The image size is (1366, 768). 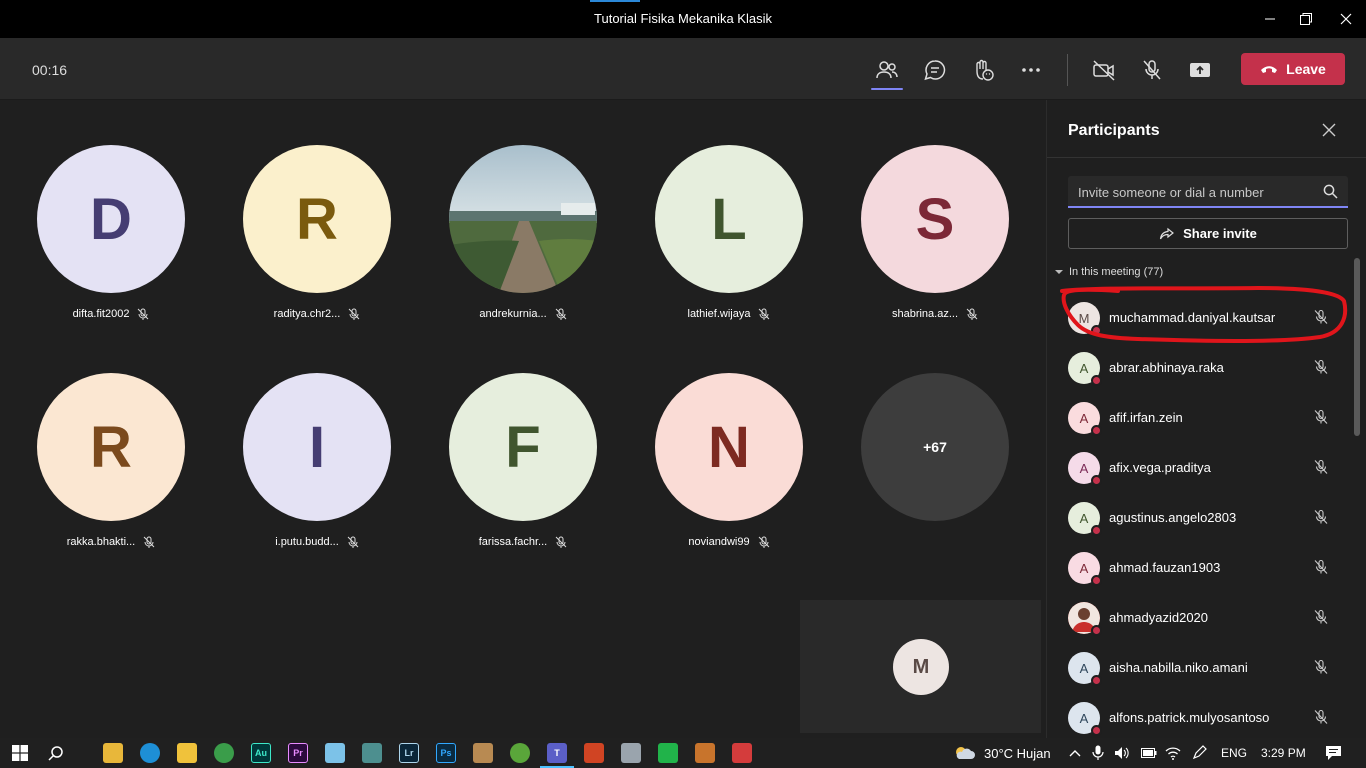 I want to click on language-indicator: ENG, so click(x=1234, y=753).